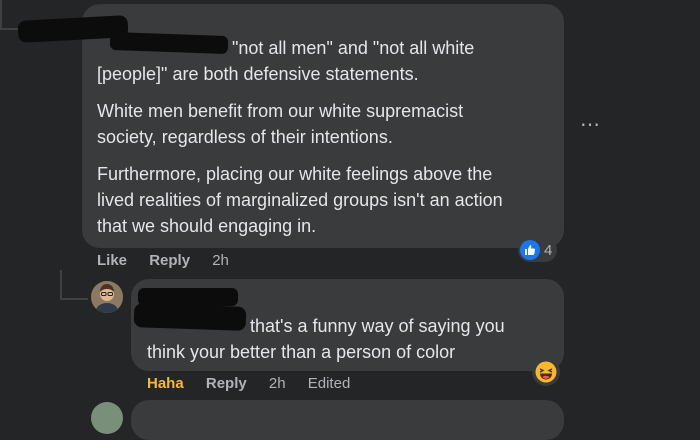 Image resolution: width=700 pixels, height=440 pixels. Describe the element at coordinates (245, 137) in the screenshot. I see `comment-text-line: society, regardless of their intentions.` at that location.